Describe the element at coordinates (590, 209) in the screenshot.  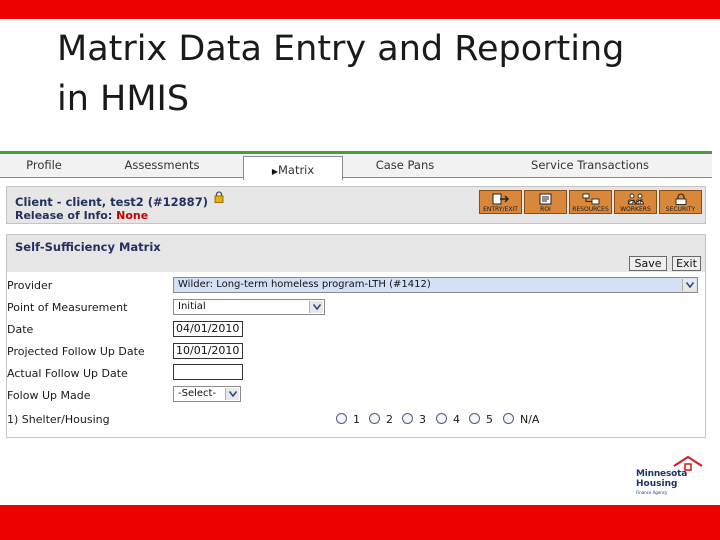
I see `resources-label: RESOURCES` at that location.